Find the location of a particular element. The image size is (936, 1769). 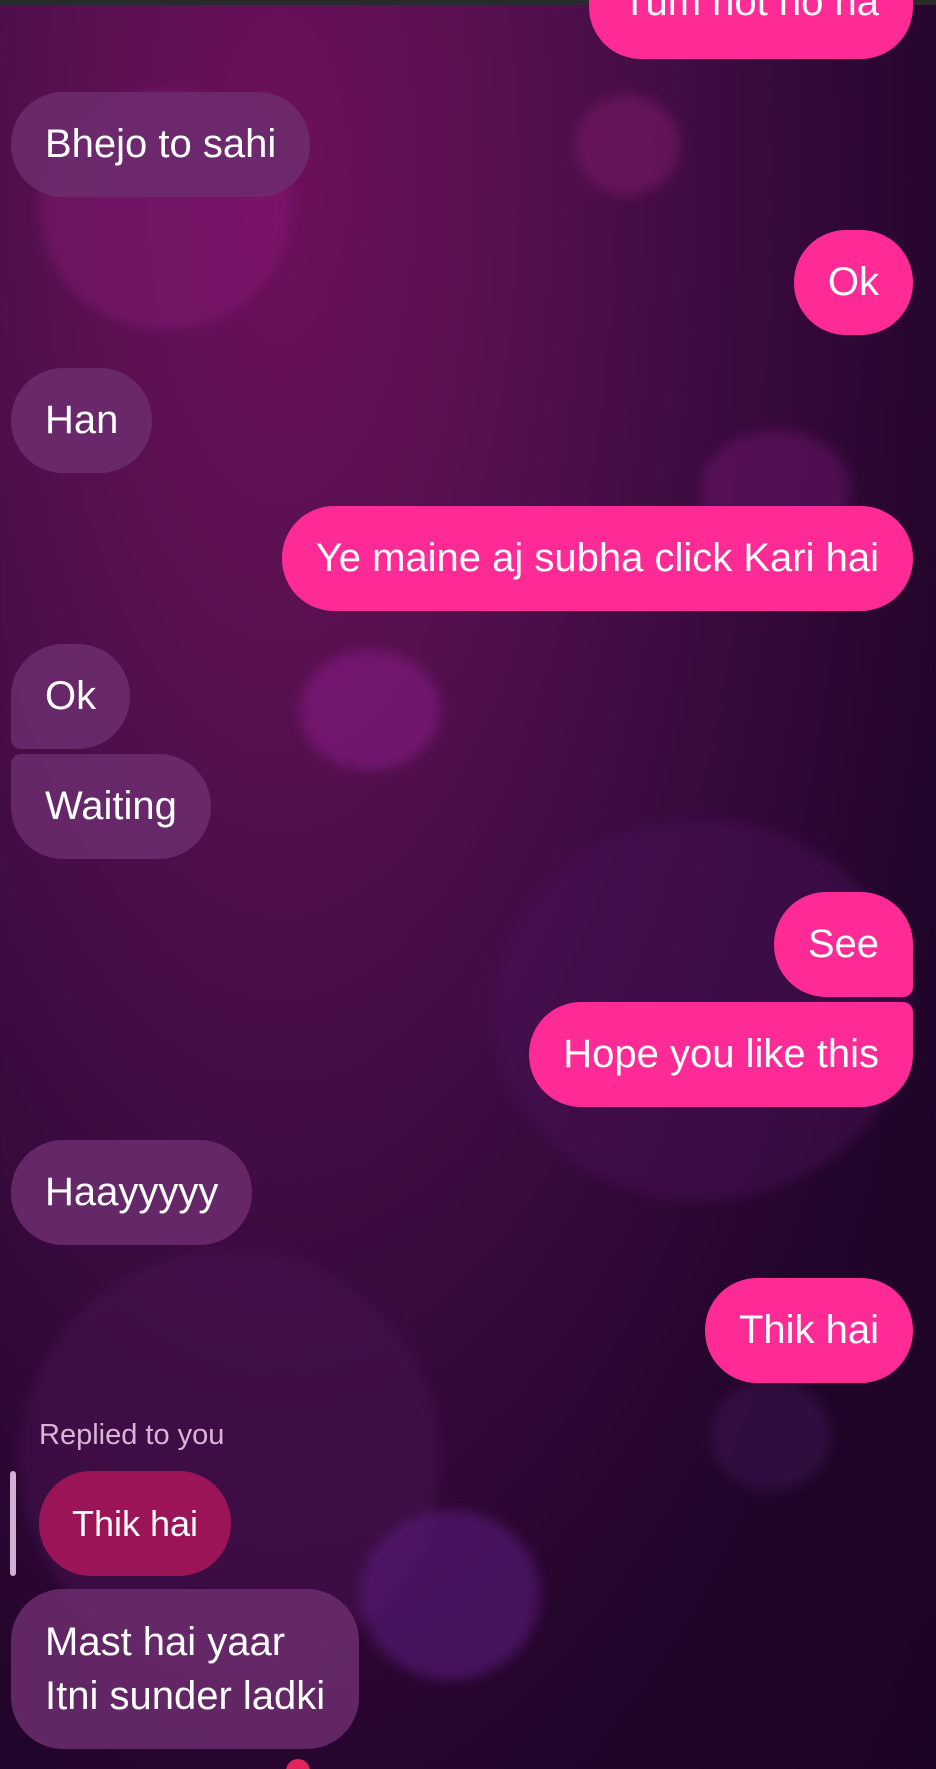

message-bubble-out: Ok is located at coordinates (853, 282).